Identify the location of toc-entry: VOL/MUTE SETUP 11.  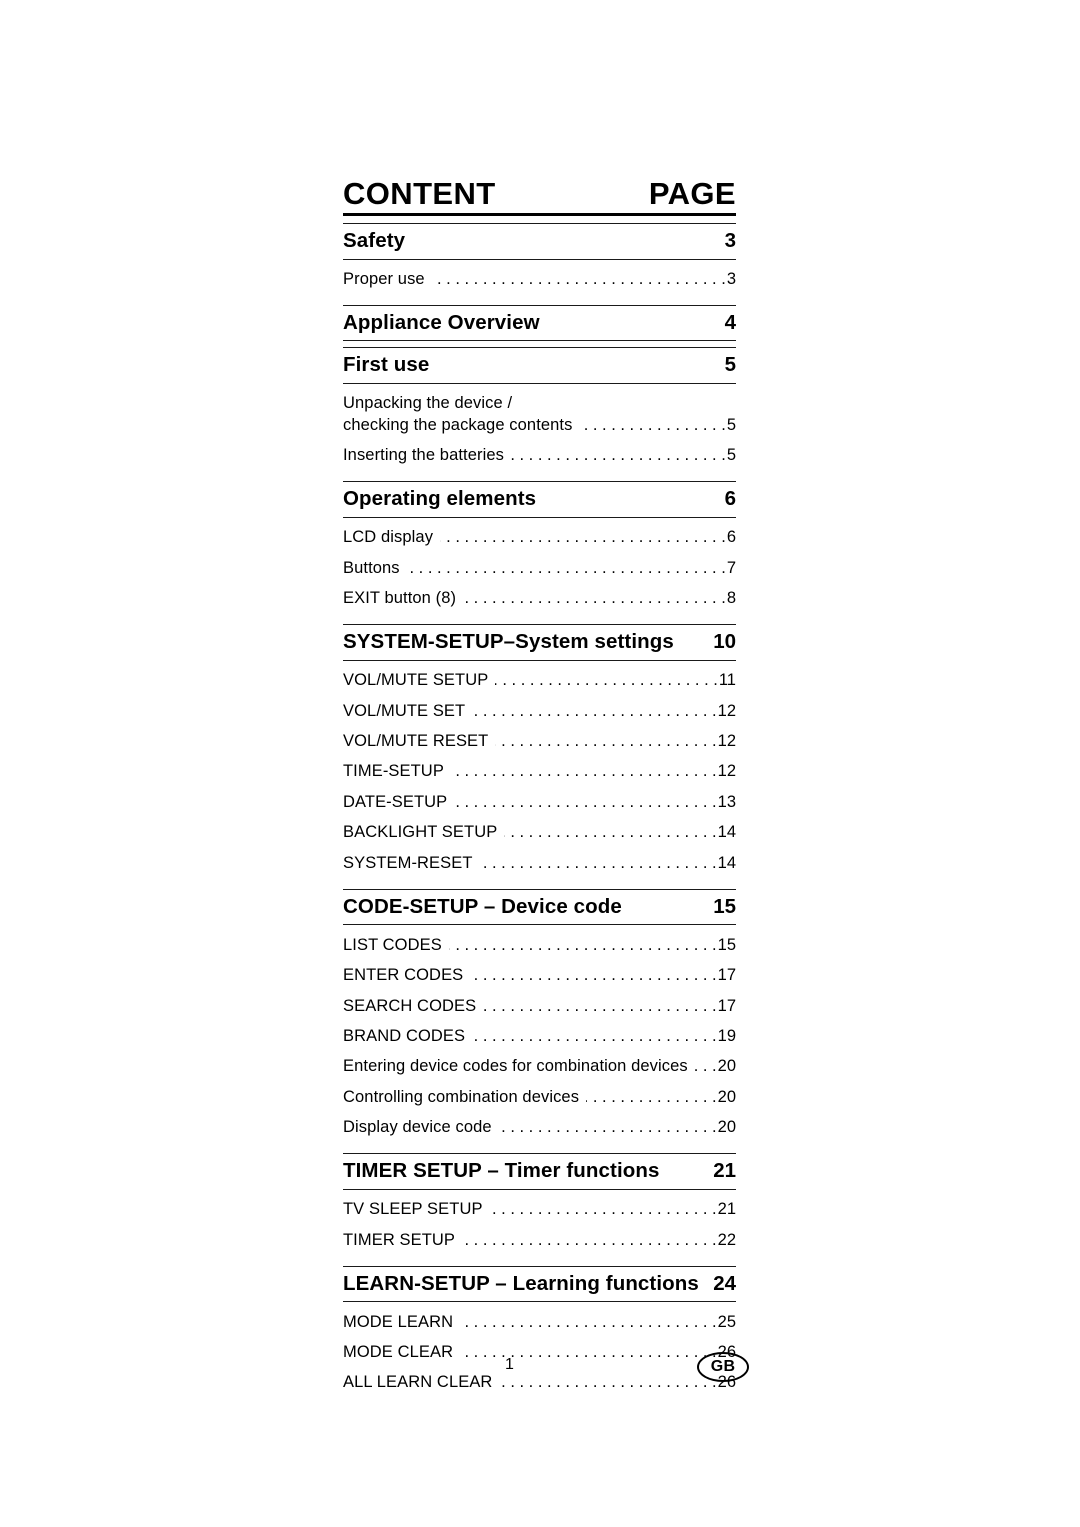
(539, 681).